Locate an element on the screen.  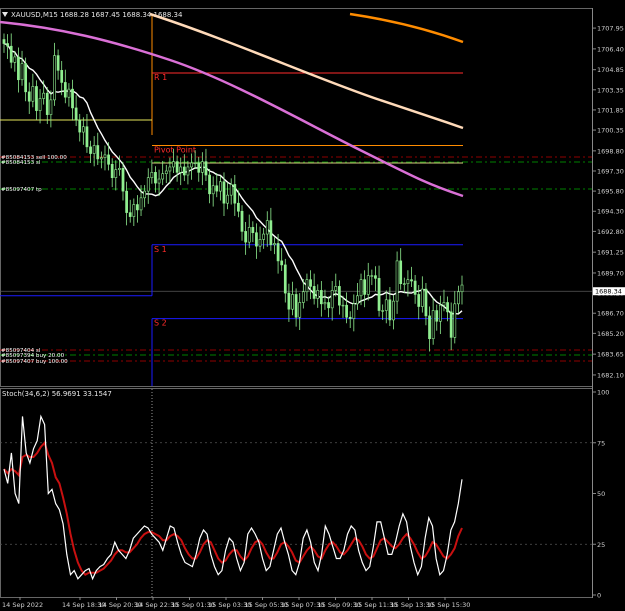
price-tick-label: 1695.80 is located at coordinates (610, 192).